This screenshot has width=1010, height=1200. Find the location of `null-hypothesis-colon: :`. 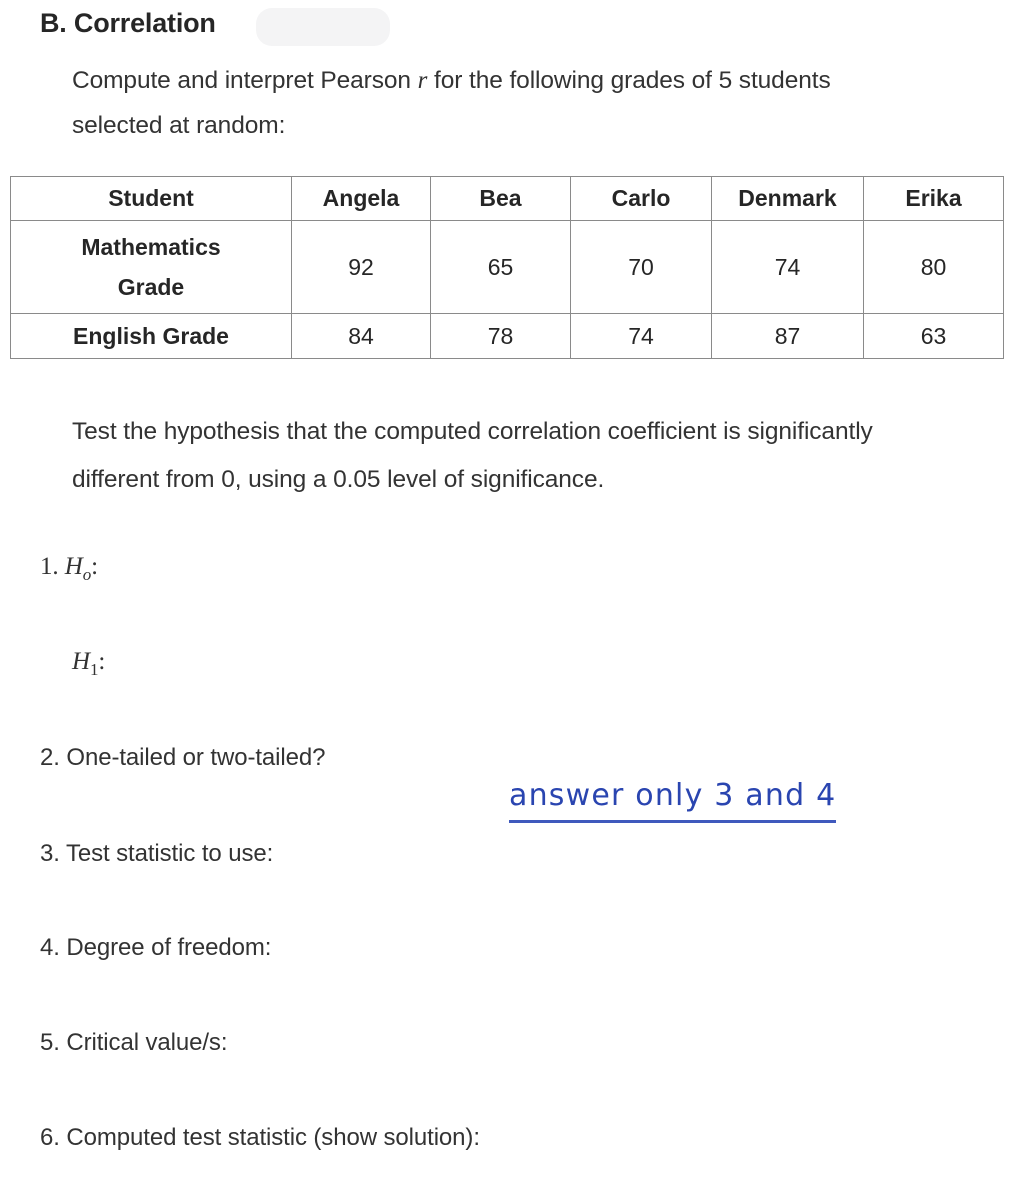

null-hypothesis-colon: : is located at coordinates (94, 566).